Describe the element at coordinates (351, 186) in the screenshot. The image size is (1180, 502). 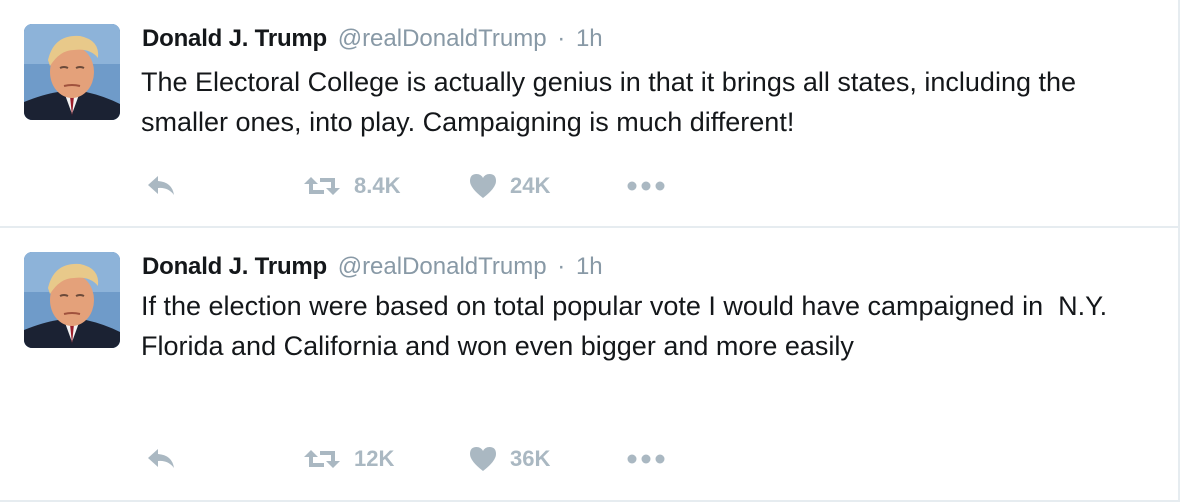
I see `retweet-button: 8.4K` at that location.